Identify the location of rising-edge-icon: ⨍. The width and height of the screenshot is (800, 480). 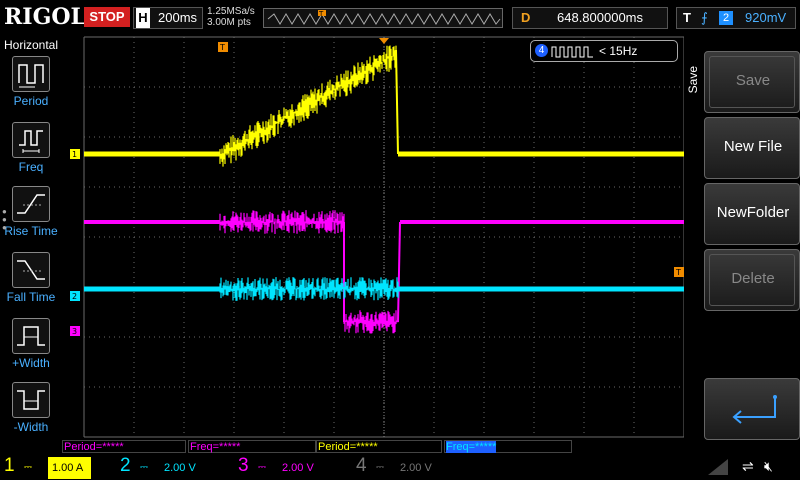
(704, 17).